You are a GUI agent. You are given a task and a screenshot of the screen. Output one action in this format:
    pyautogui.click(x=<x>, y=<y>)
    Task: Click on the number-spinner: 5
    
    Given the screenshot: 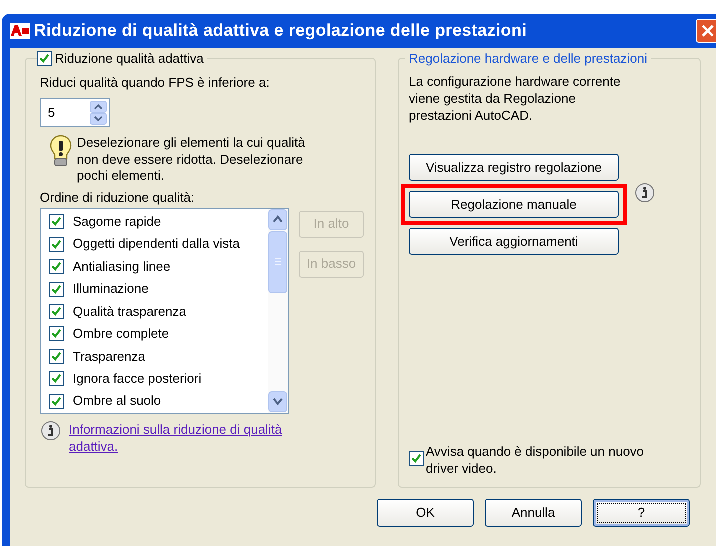 What is the action you would take?
    pyautogui.click(x=75, y=112)
    